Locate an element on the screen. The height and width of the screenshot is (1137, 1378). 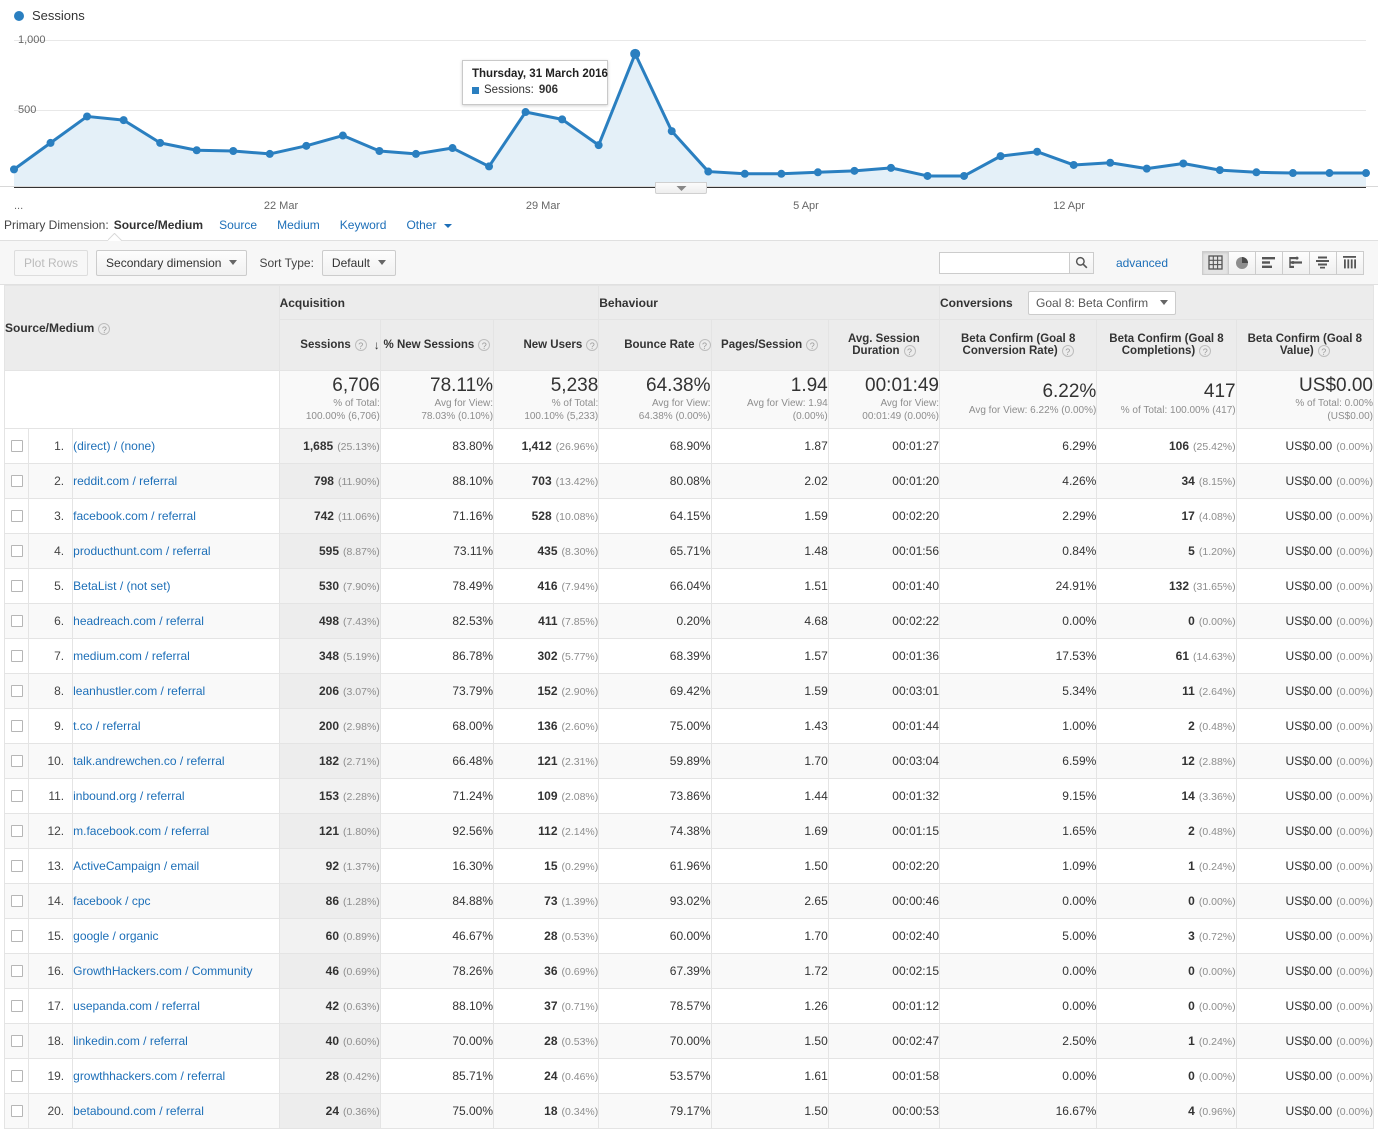
row-source-medium-cell: talk.andrewchen.co / referral is located at coordinates (176, 761).